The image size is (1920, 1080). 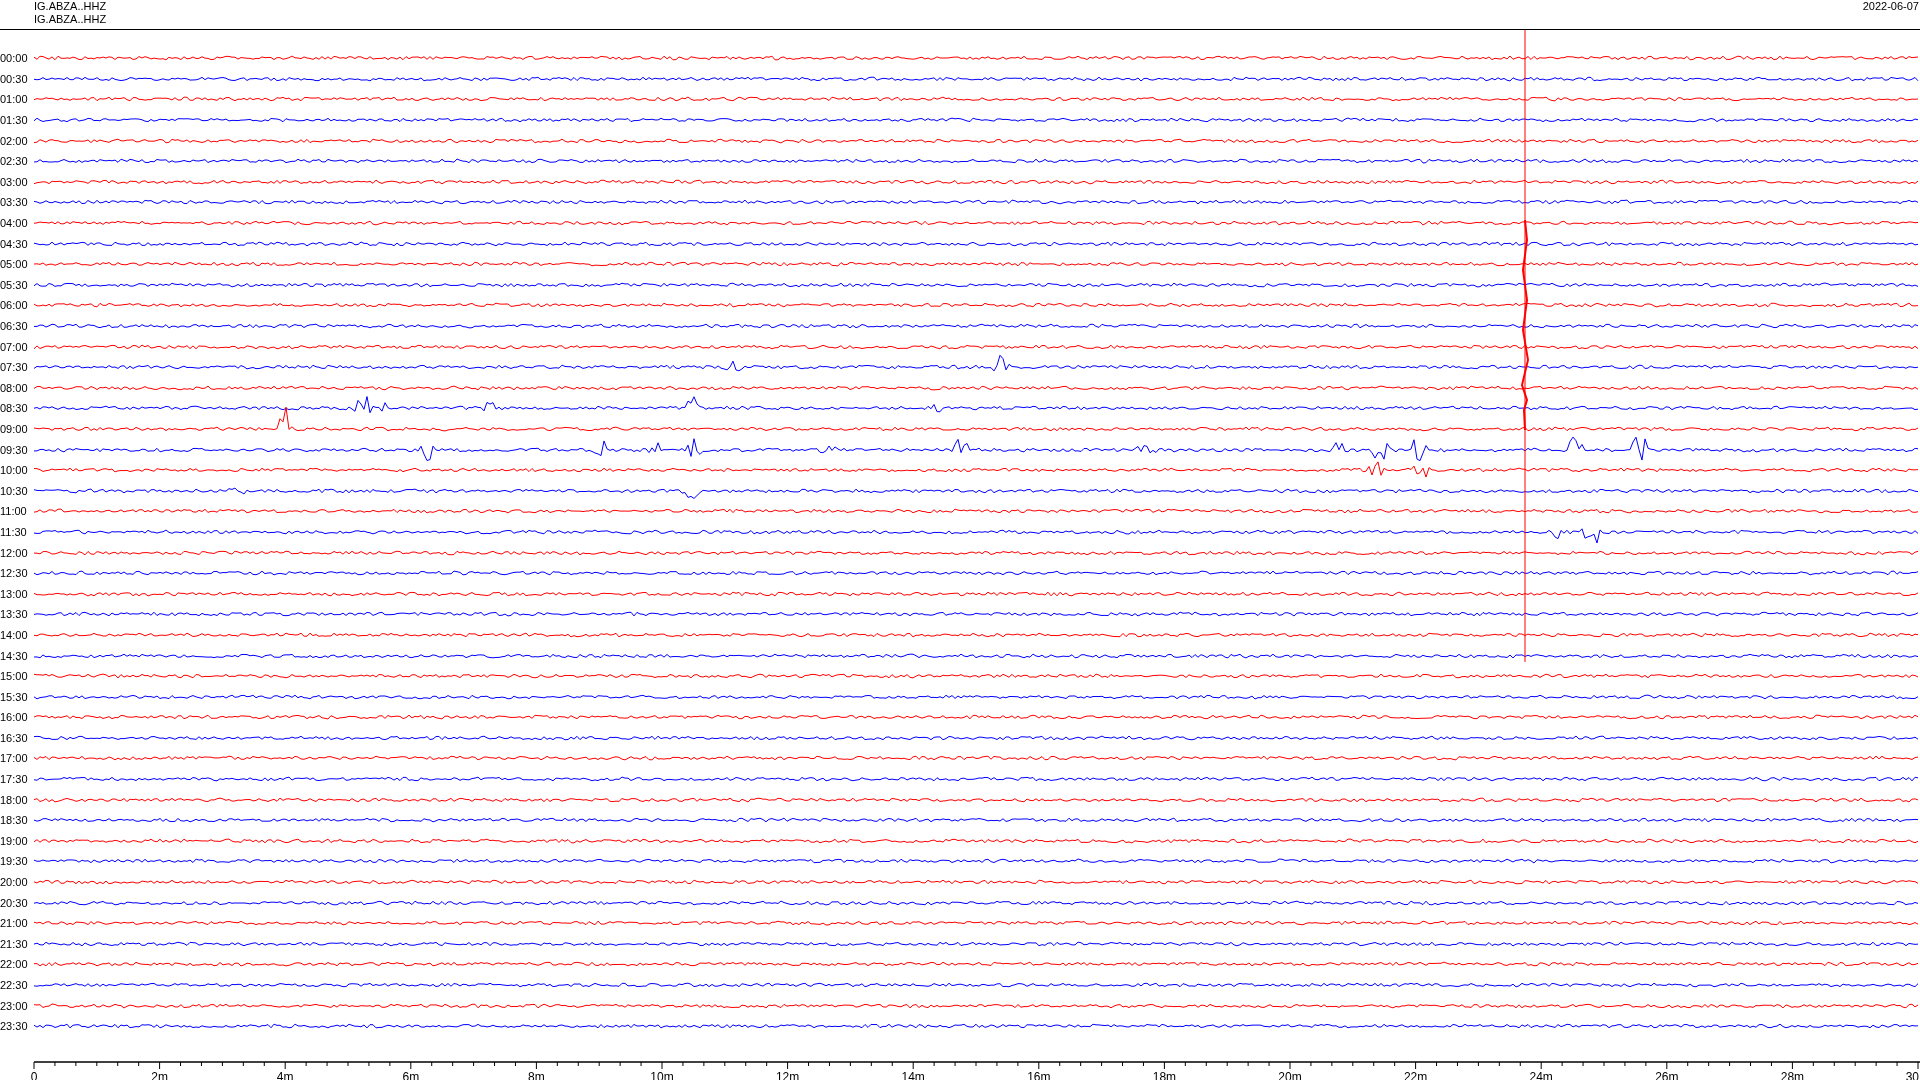 What do you see at coordinates (285, 1074) in the screenshot?
I see `axis-tick-label: 4m` at bounding box center [285, 1074].